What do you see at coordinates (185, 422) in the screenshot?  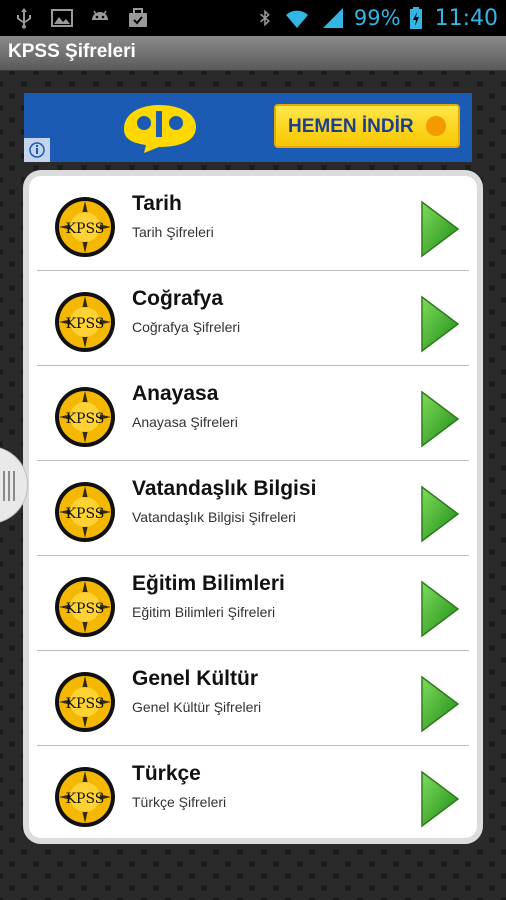 I see `item-subtitle: Anayasa Şifreleri` at bounding box center [185, 422].